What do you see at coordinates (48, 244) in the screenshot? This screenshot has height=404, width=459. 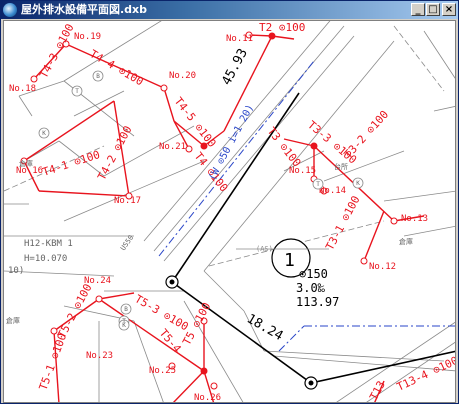 I see `benchmark-name: H12-KBM 1` at bounding box center [48, 244].